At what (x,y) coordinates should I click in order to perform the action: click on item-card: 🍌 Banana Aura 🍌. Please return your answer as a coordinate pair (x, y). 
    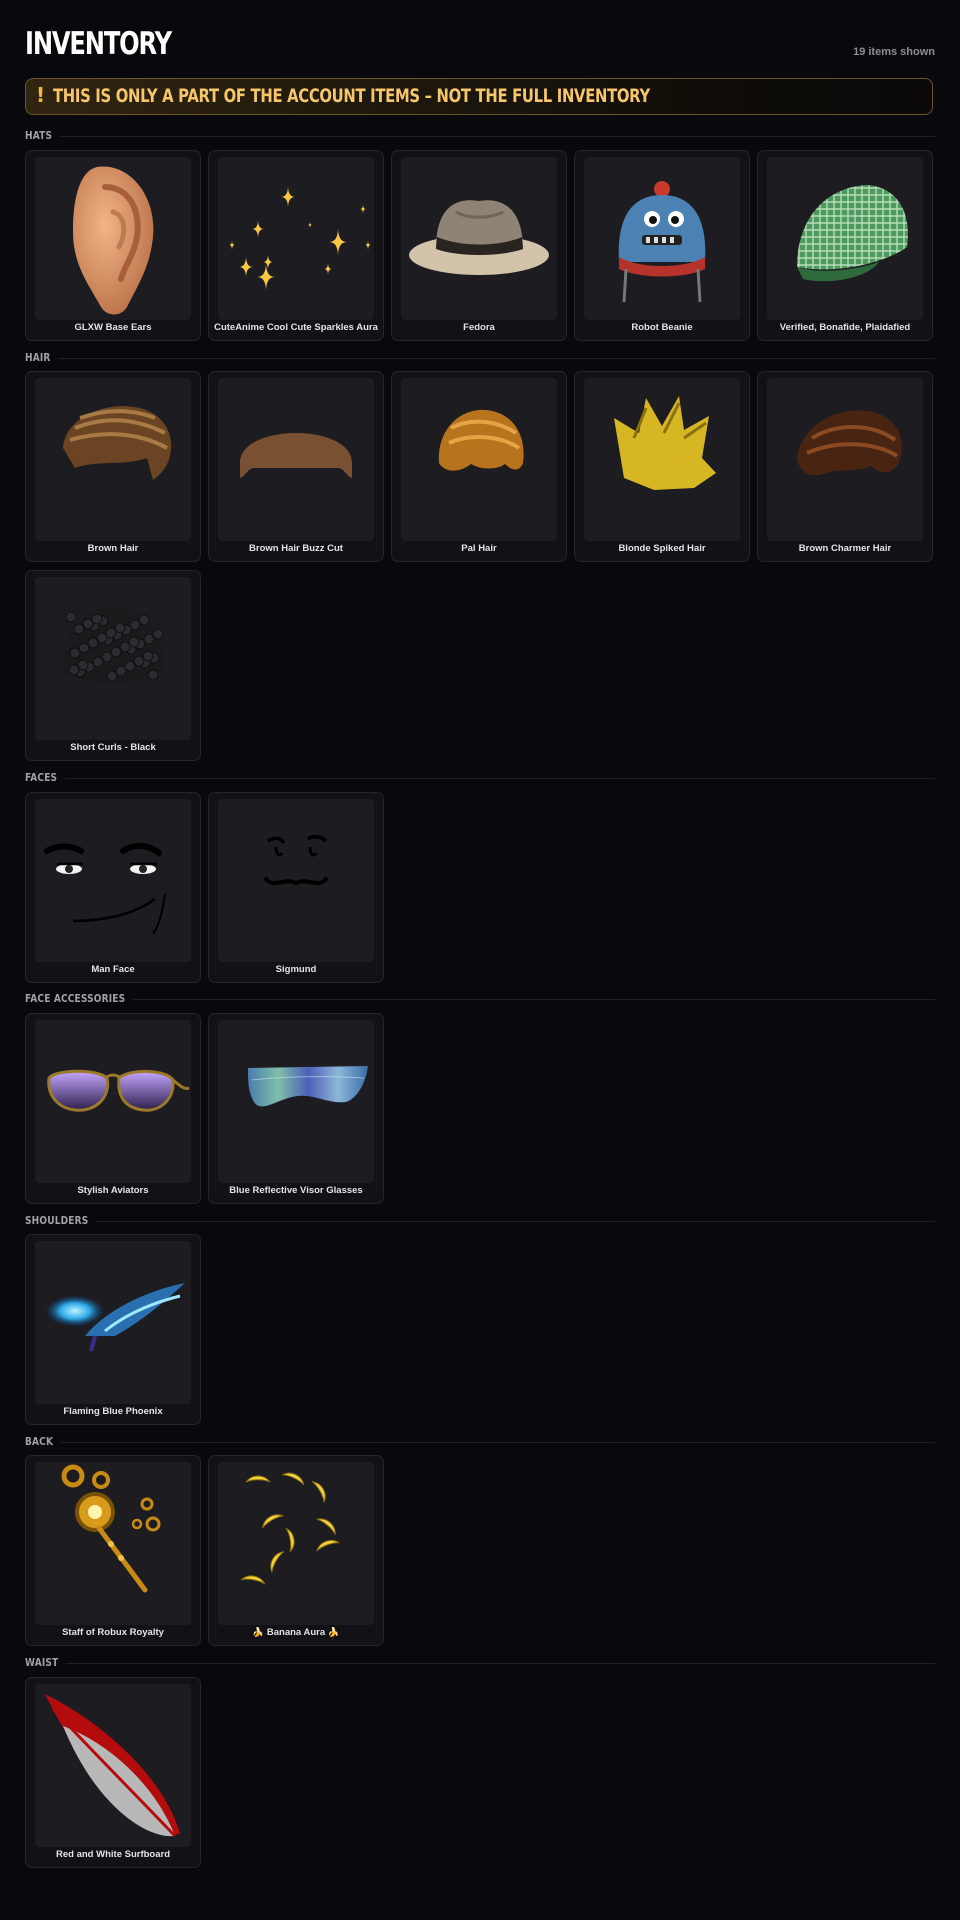
    Looking at the image, I should click on (296, 1550).